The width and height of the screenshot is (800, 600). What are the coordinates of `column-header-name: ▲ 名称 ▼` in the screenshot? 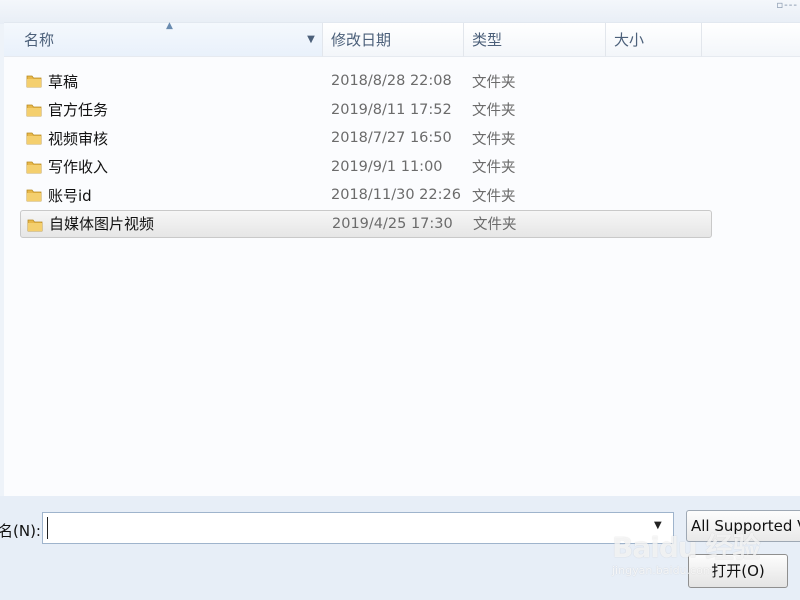 It's located at (163, 39).